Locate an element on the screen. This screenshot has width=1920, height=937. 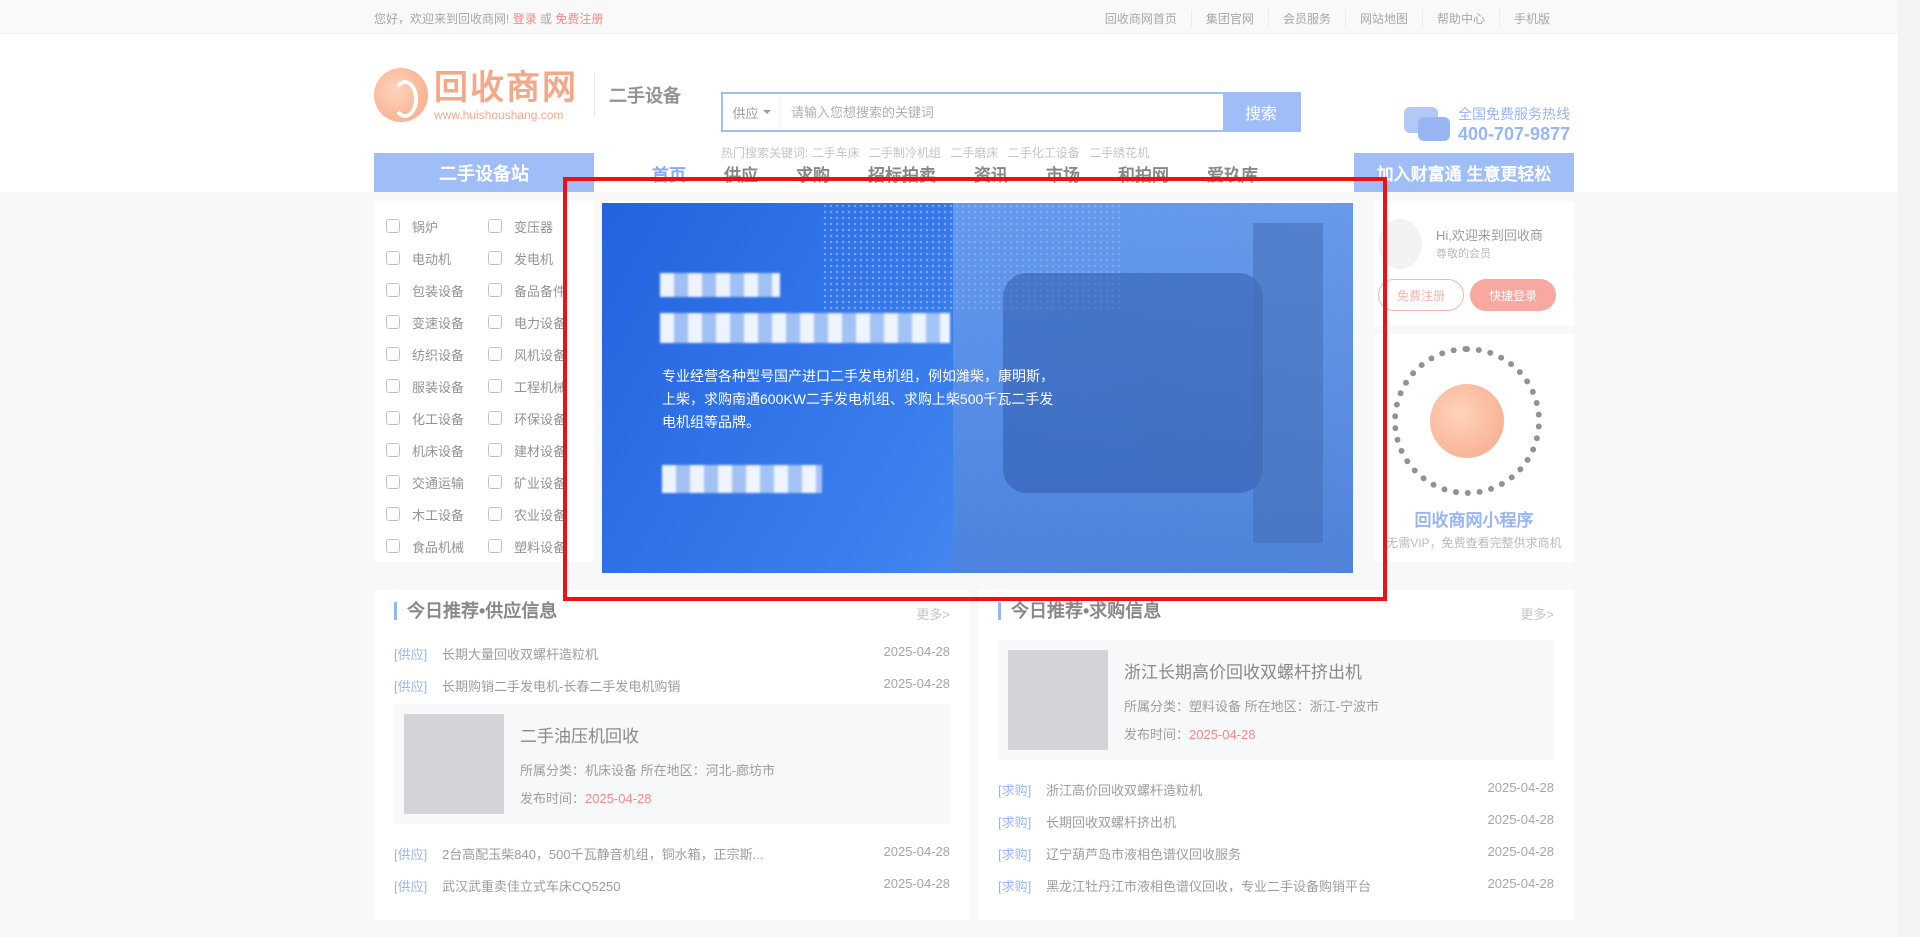
blurred-subheading is located at coordinates (805, 328).